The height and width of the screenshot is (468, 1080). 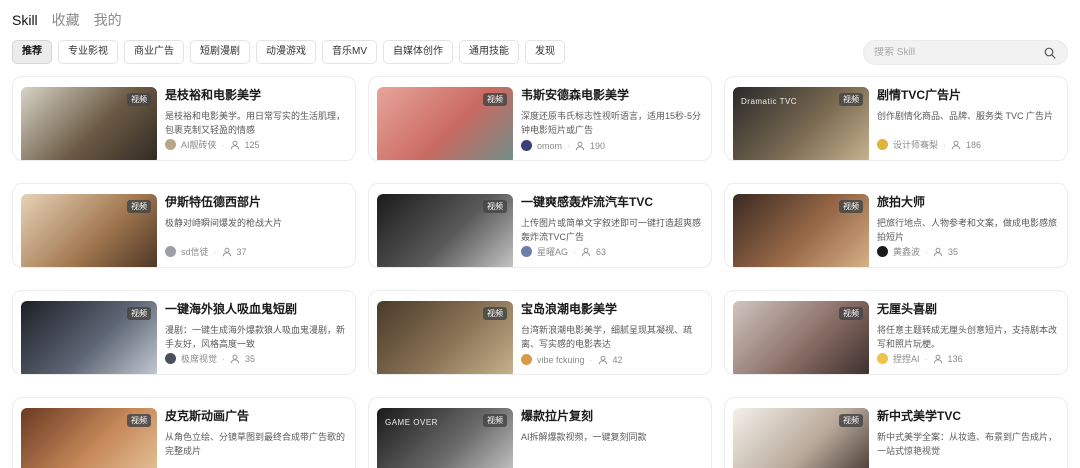 I want to click on filter-music-mv: 音乐MV, so click(x=349, y=52).